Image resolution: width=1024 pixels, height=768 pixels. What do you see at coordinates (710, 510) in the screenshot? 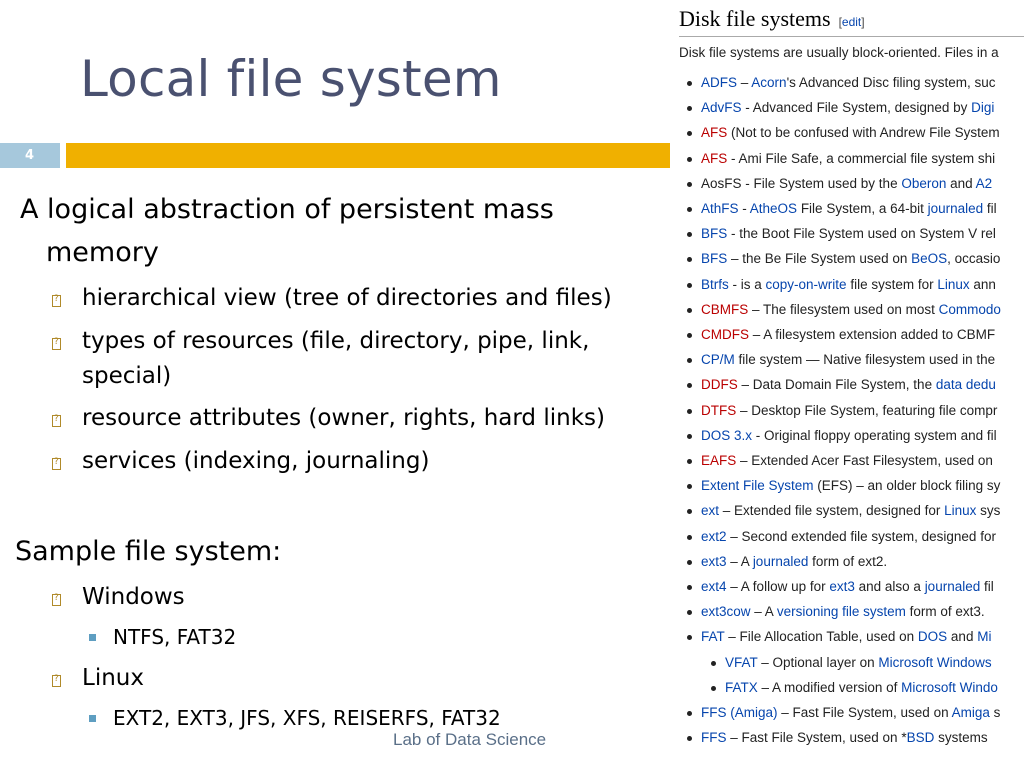
I see `wiki-link: ext` at bounding box center [710, 510].